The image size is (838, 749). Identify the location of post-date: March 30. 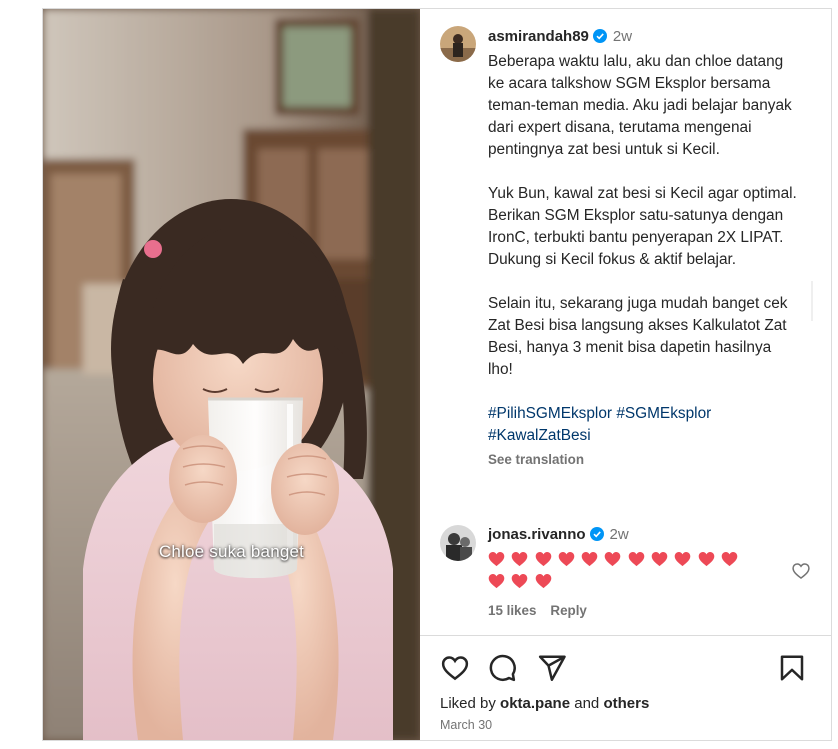
(466, 725).